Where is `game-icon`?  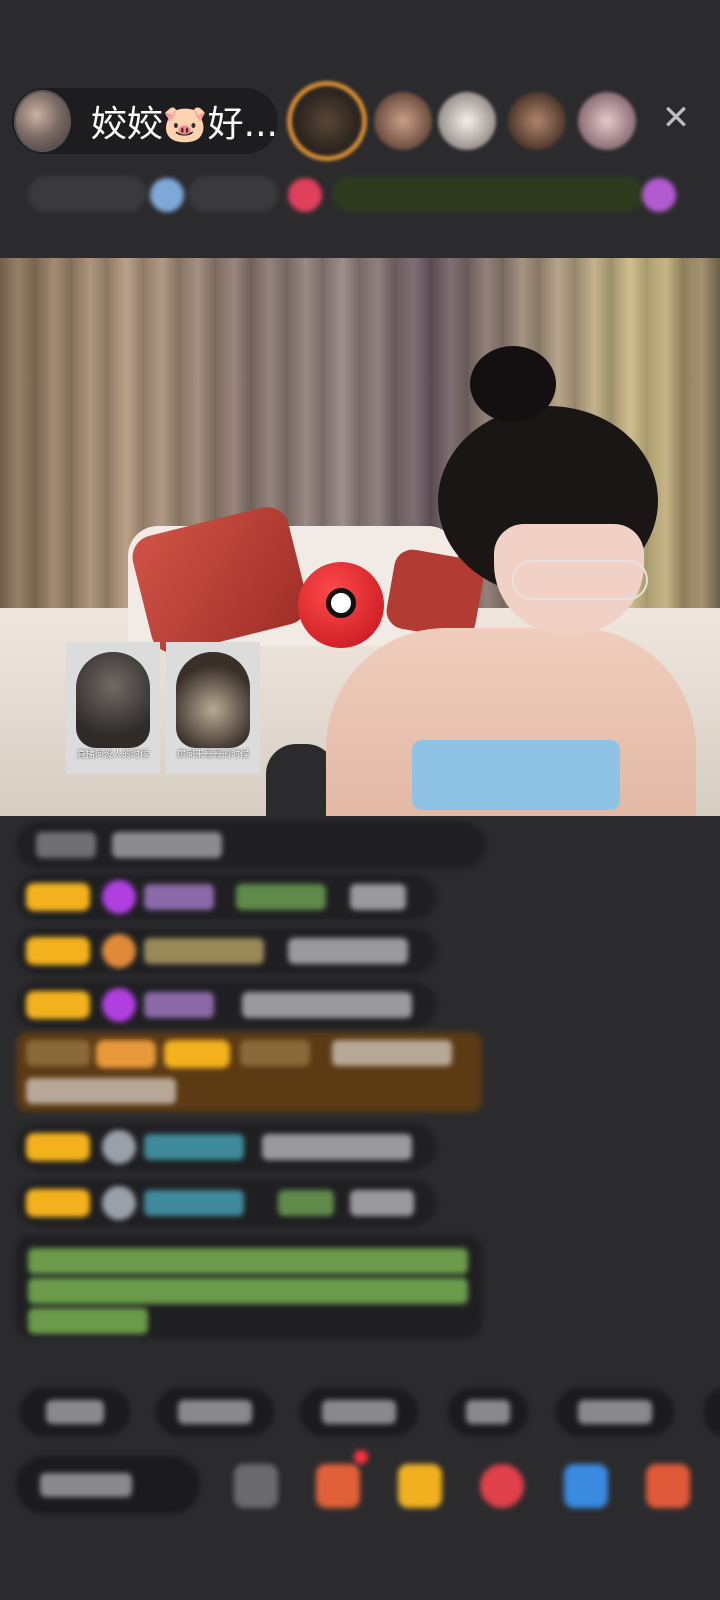
game-icon is located at coordinates (586, 1486).